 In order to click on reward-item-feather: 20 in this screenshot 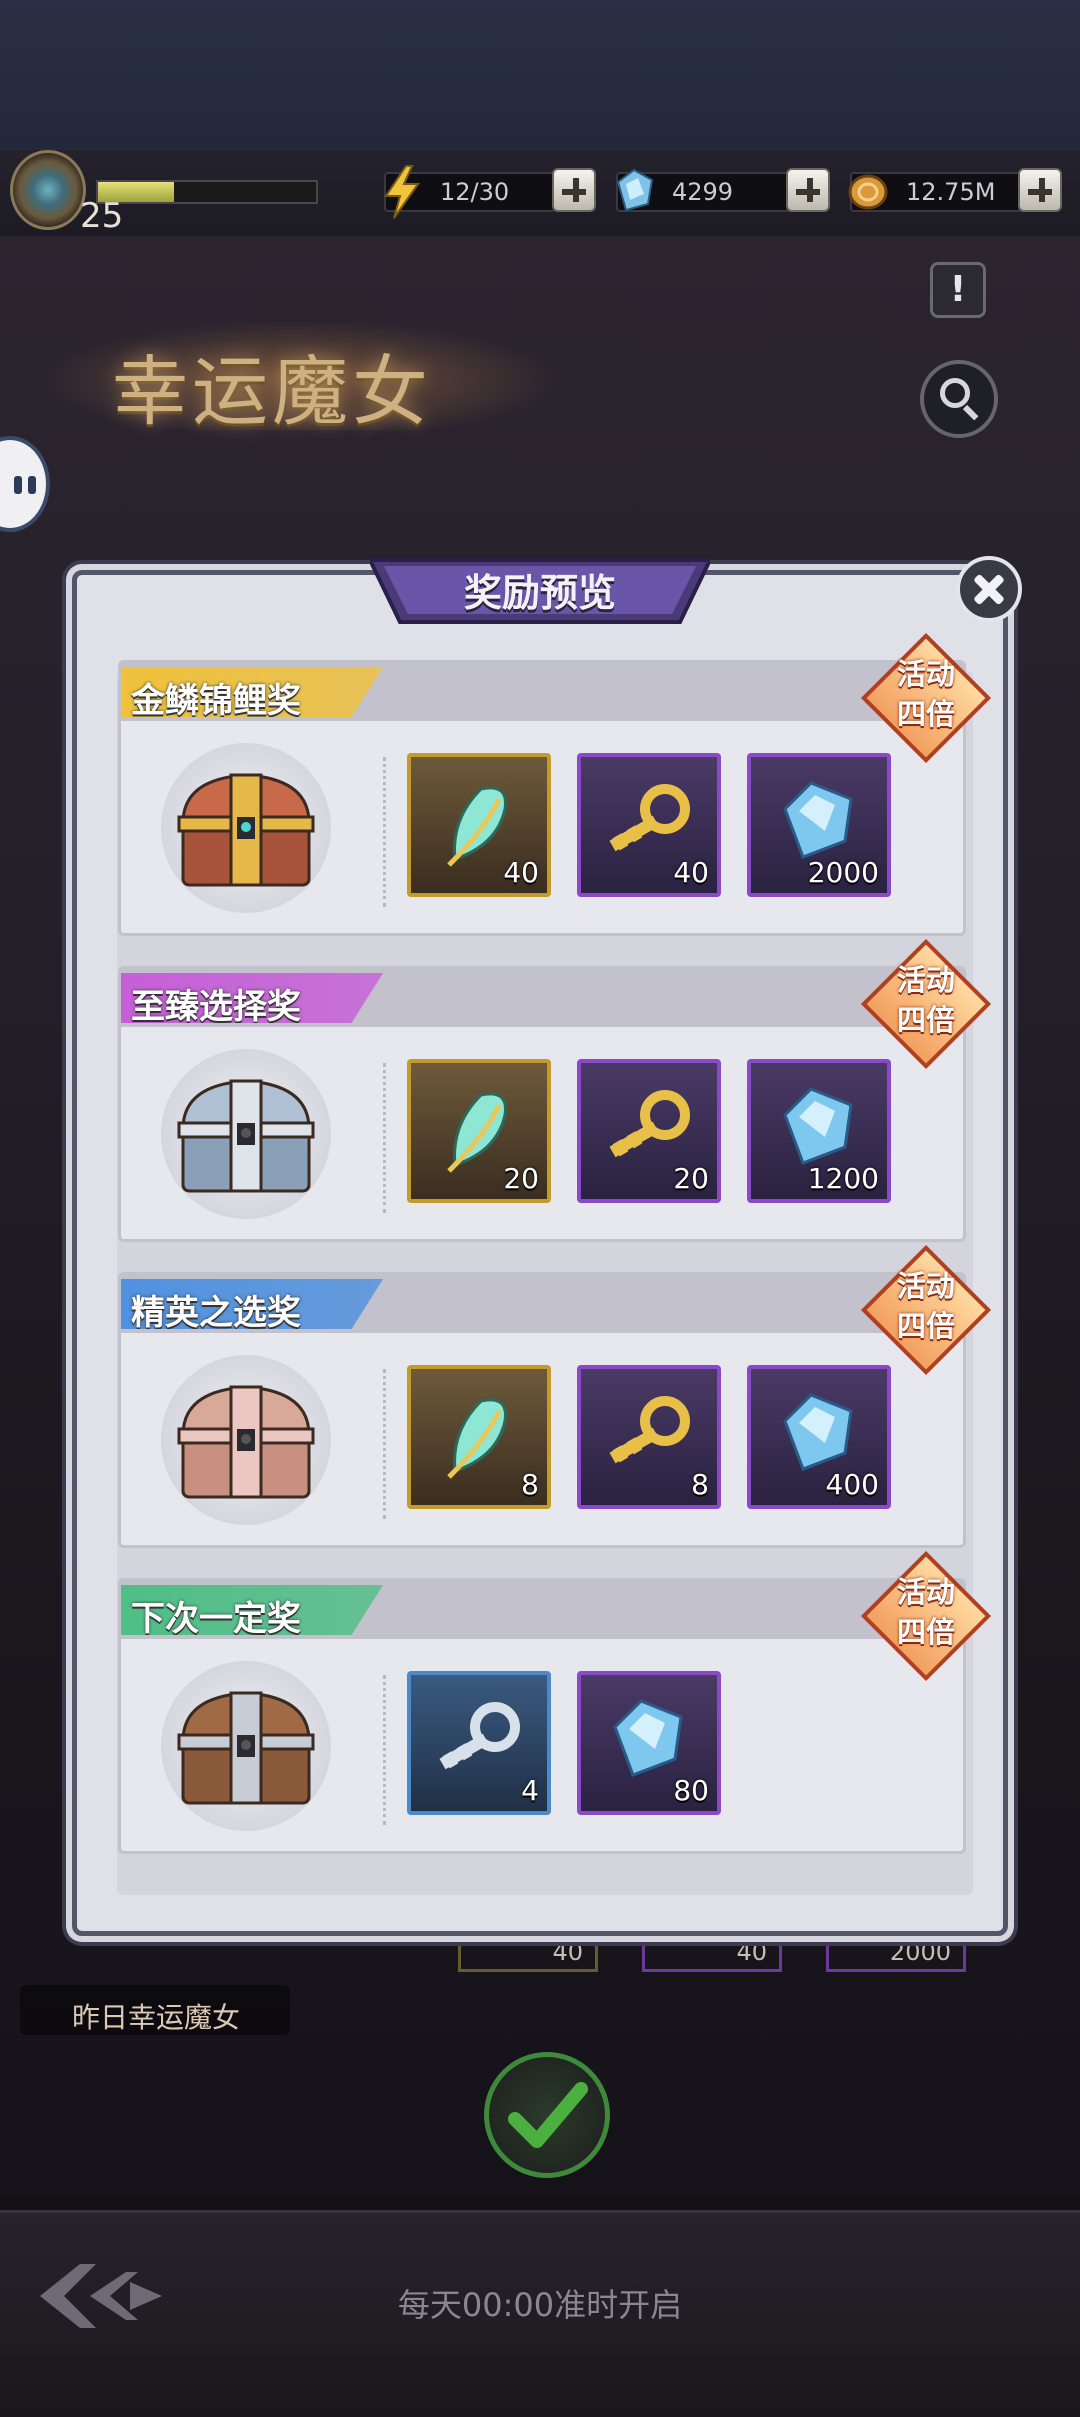, I will do `click(479, 1131)`.